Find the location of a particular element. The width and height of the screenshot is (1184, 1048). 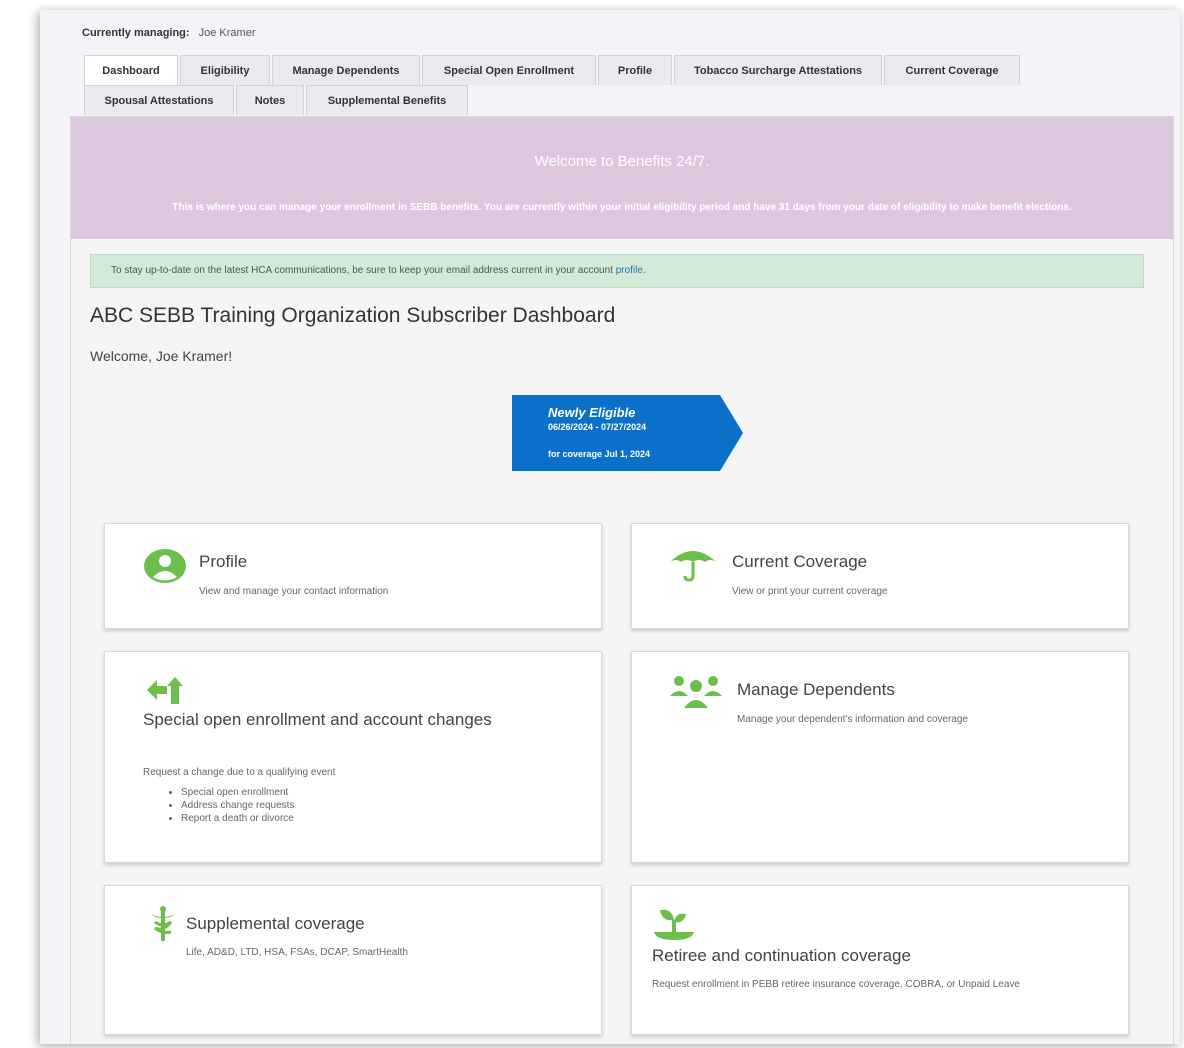

profile-card-title: Profile is located at coordinates (223, 561).